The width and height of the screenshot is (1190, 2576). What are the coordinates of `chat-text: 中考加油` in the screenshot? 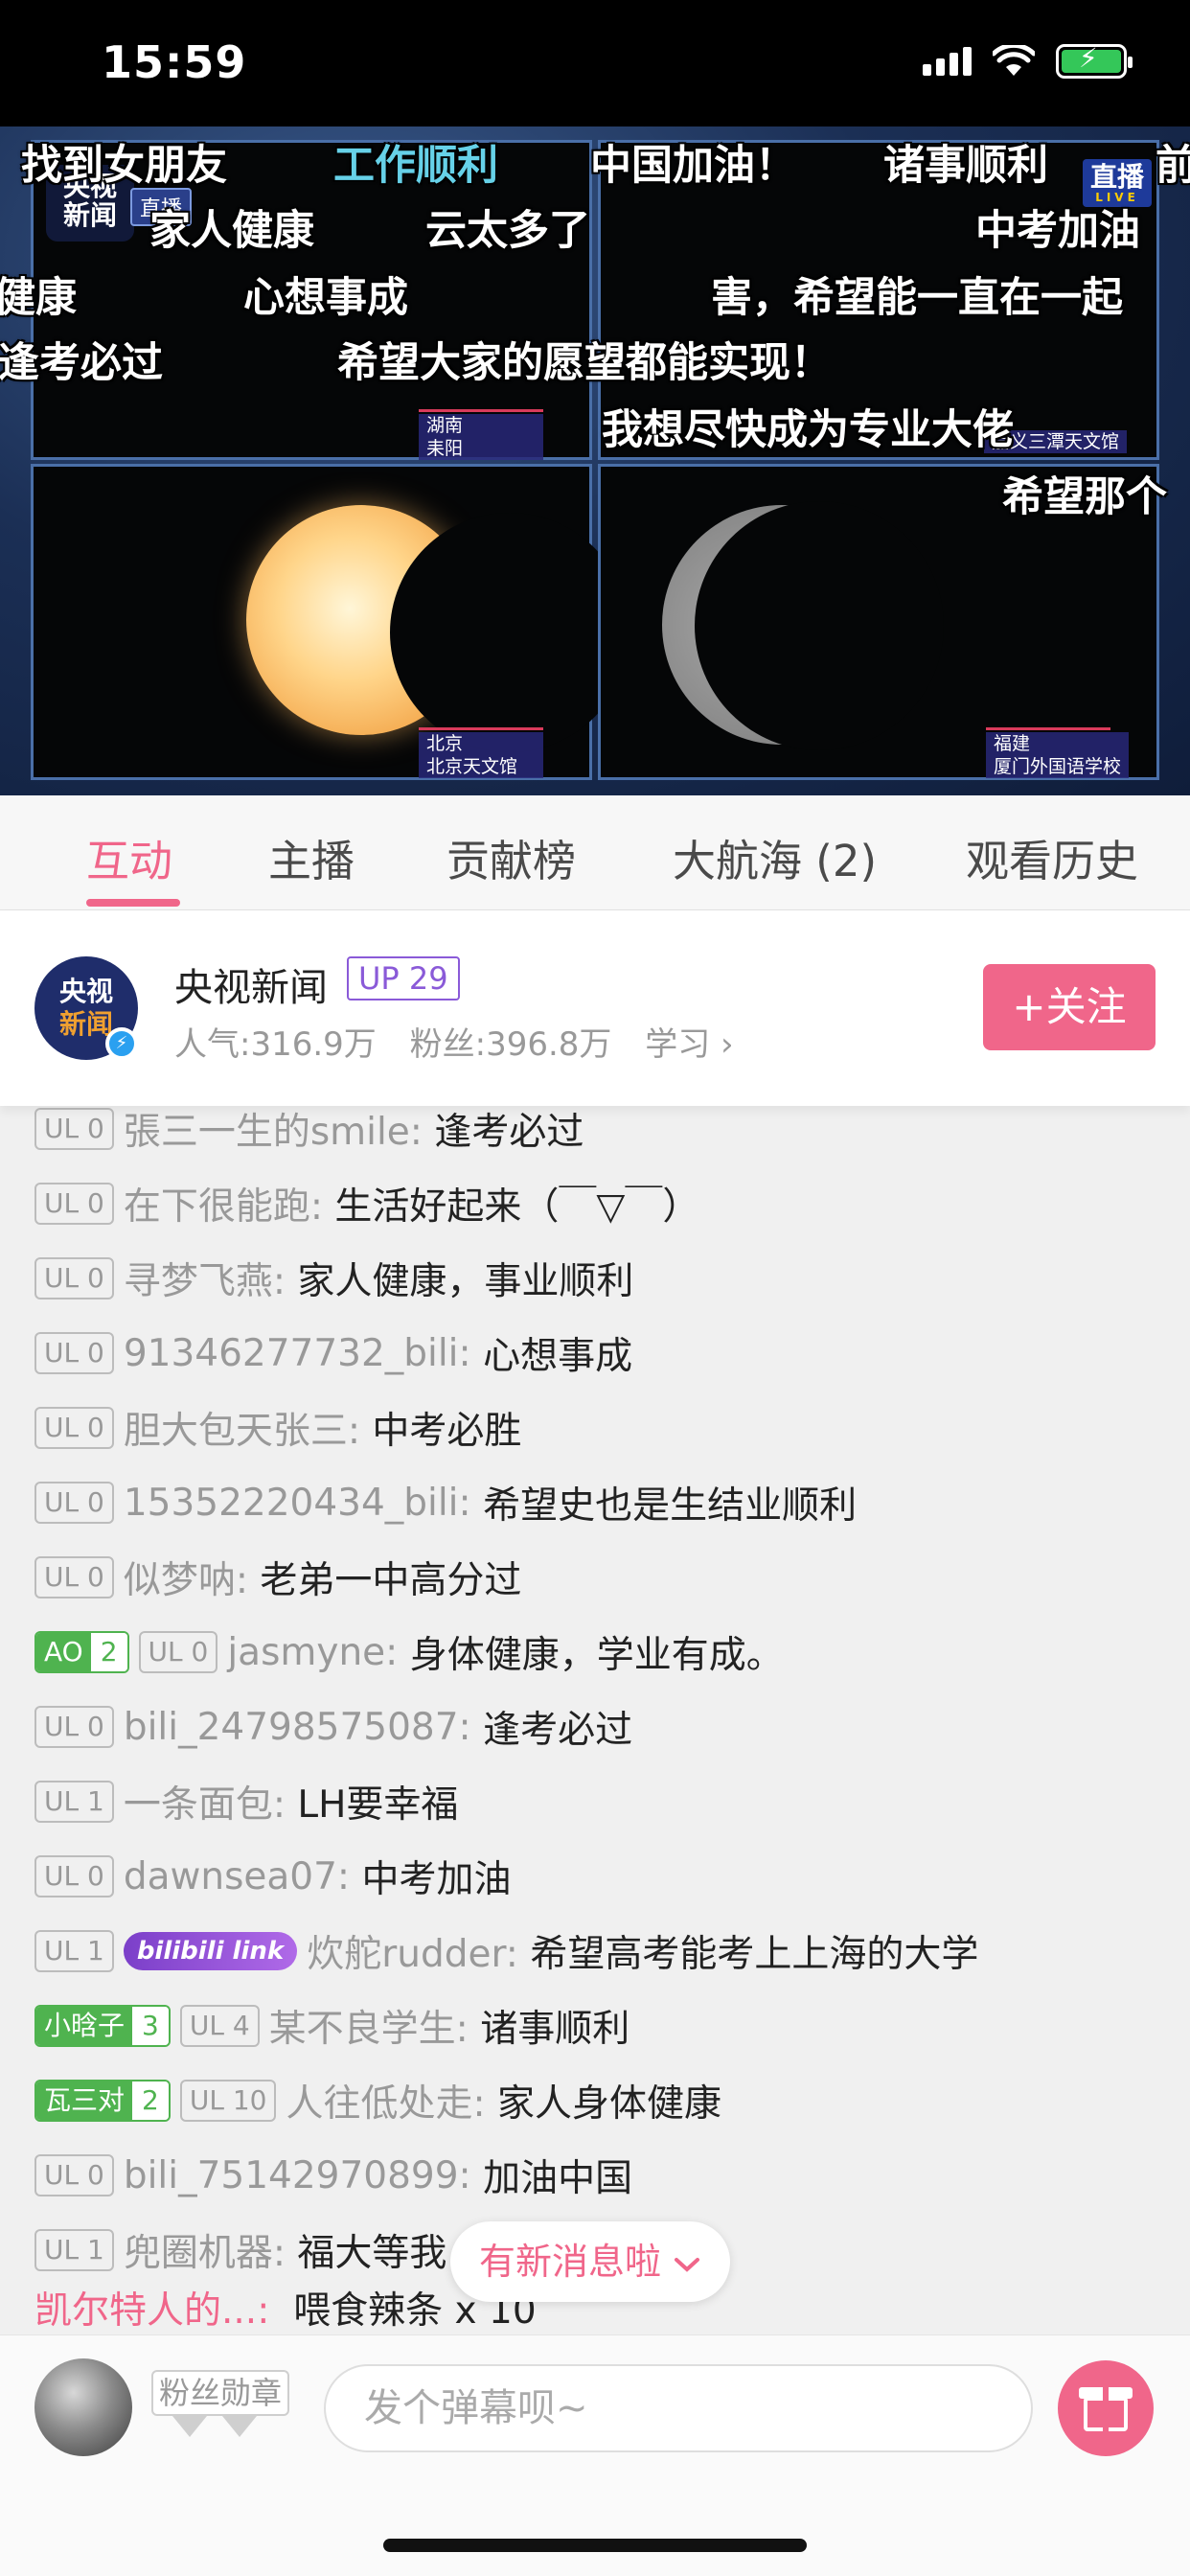 It's located at (437, 1879).